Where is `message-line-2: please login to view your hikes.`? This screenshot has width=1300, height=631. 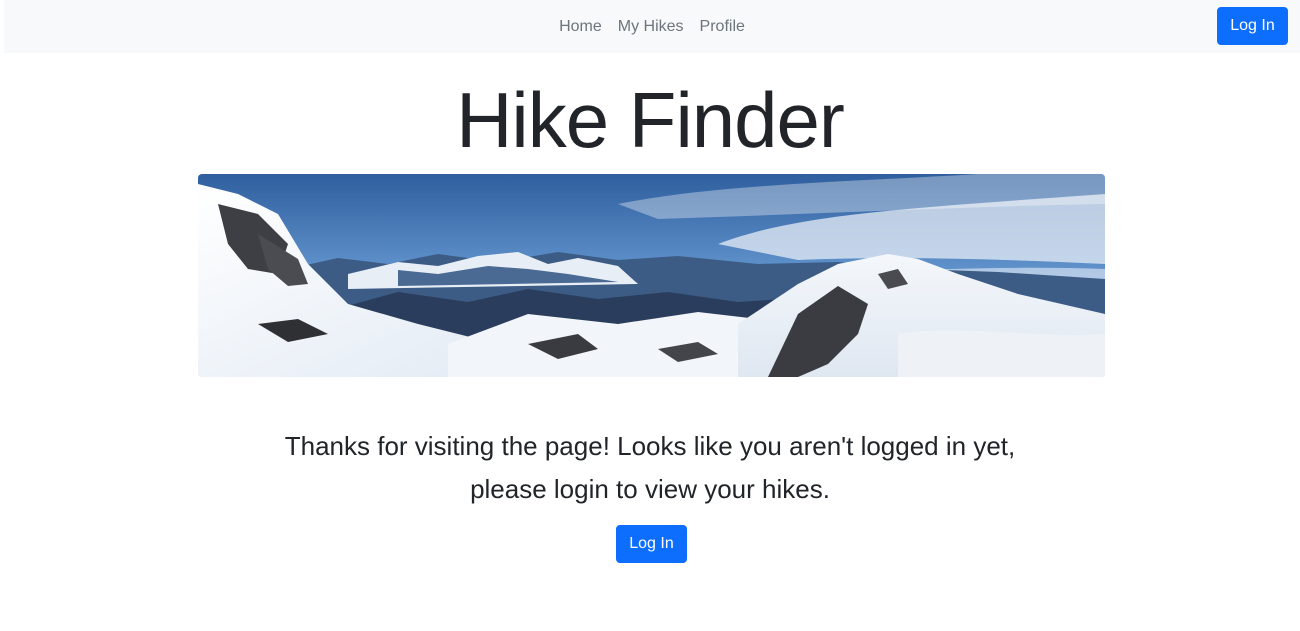 message-line-2: please login to view your hikes. is located at coordinates (650, 489).